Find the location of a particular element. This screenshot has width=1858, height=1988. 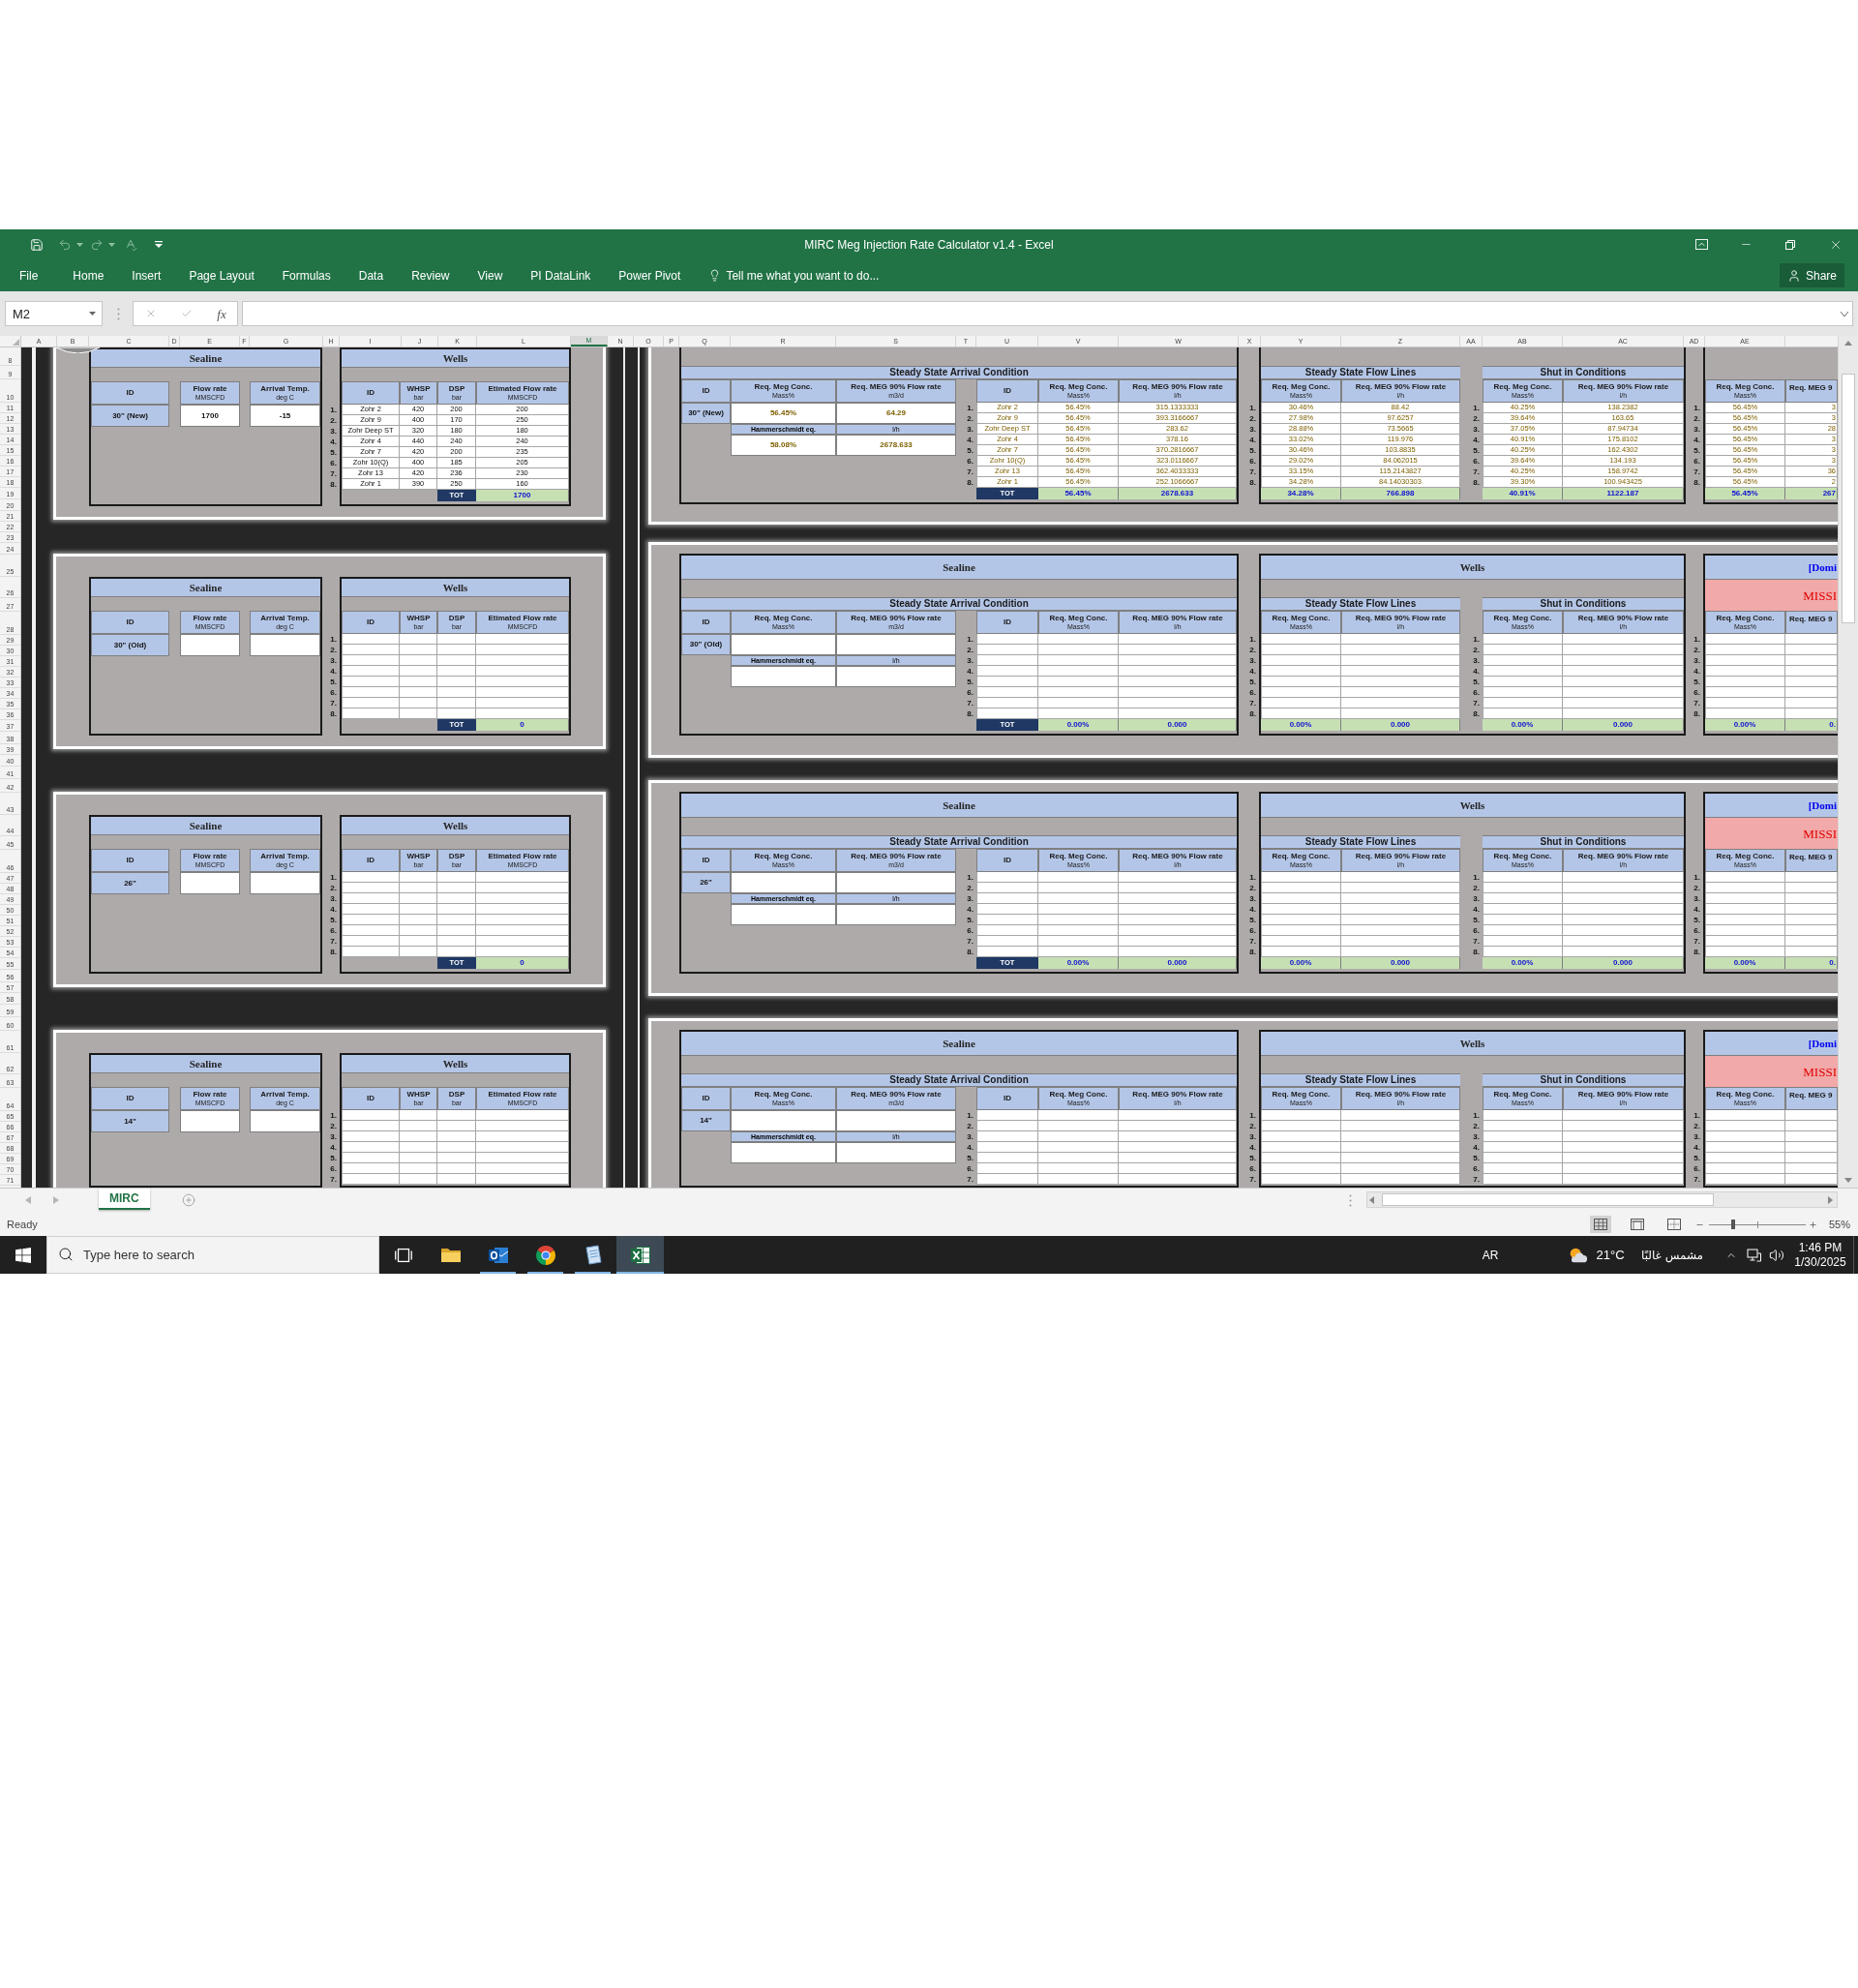

ribbon-tab: Review is located at coordinates (430, 275).